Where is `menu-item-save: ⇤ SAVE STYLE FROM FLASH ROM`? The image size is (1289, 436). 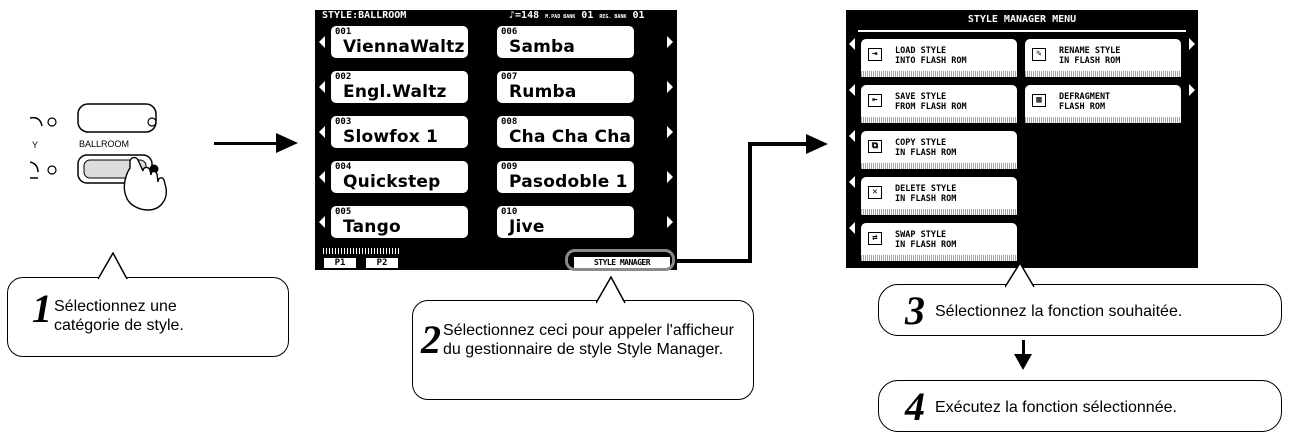
menu-item-save: ⇤ SAVE STYLE FROM FLASH ROM is located at coordinates (939, 104).